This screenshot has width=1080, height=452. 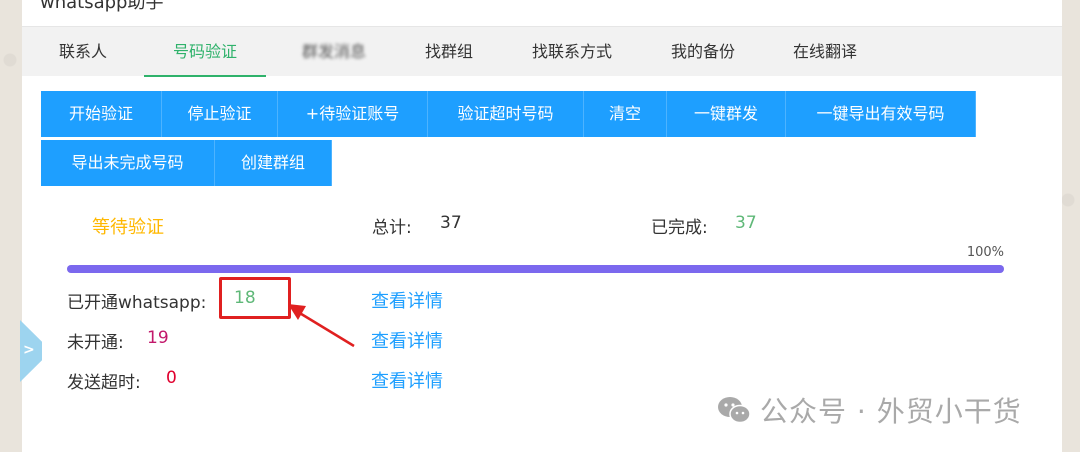 What do you see at coordinates (297, 312) in the screenshot?
I see `arrow-head` at bounding box center [297, 312].